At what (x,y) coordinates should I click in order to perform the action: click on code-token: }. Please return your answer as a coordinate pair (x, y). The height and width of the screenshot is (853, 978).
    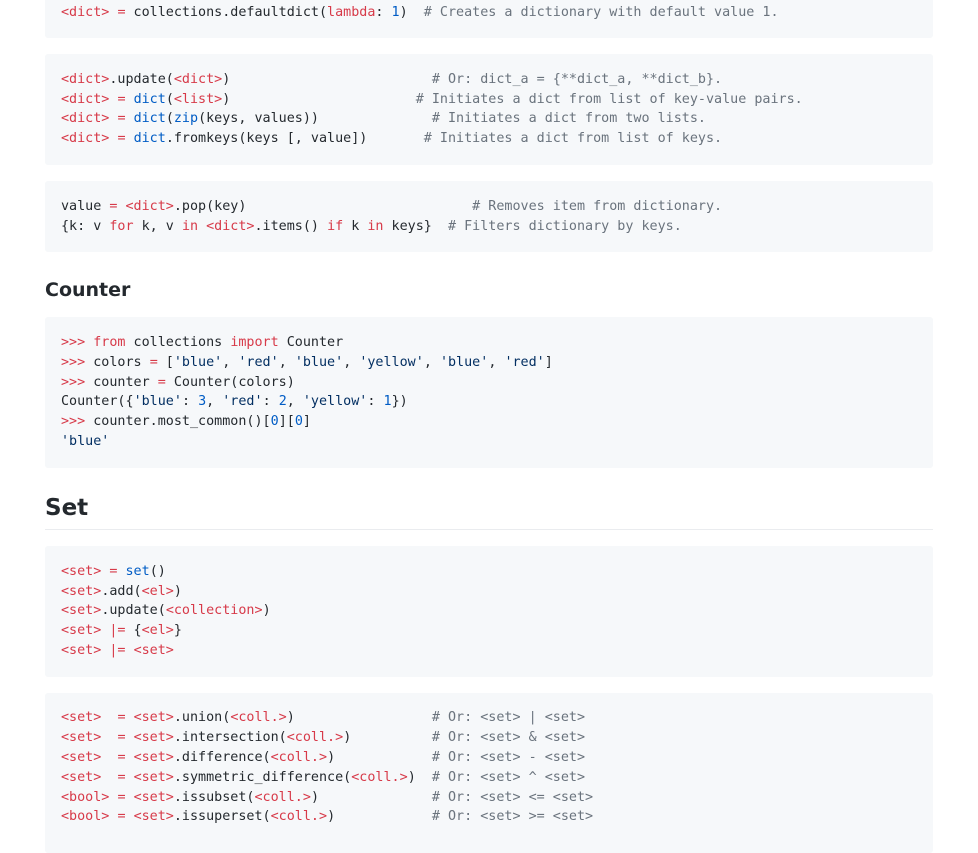
    Looking at the image, I should click on (177, 630).